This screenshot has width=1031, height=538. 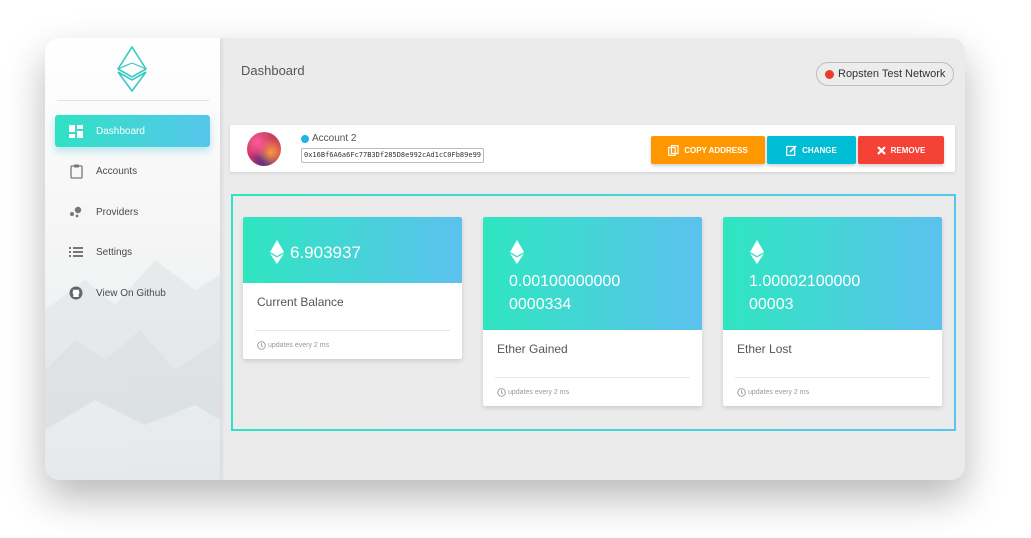 What do you see at coordinates (791, 150) in the screenshot?
I see `edit-icon` at bounding box center [791, 150].